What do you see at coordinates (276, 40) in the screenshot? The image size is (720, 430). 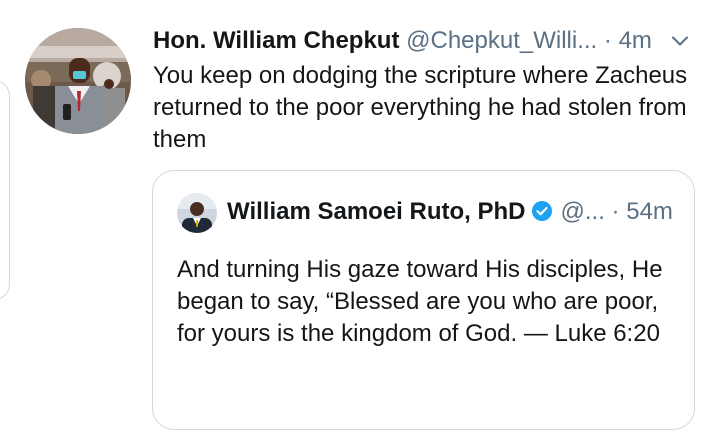 I see `author-name: Hon. William Chepkut` at bounding box center [276, 40].